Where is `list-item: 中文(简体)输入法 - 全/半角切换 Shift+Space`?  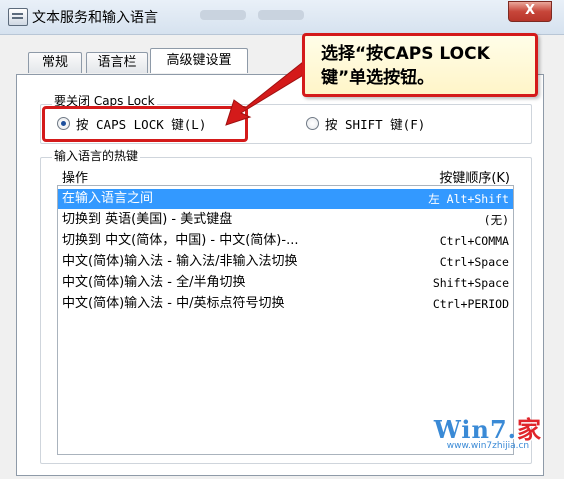 list-item: 中文(简体)输入法 - 全/半角切换 Shift+Space is located at coordinates (285, 283).